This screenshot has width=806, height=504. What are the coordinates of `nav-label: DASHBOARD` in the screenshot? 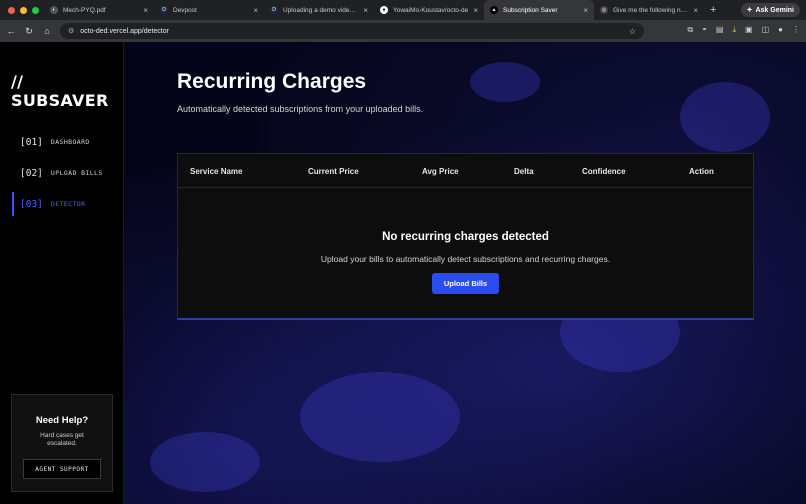 It's located at (70, 142).